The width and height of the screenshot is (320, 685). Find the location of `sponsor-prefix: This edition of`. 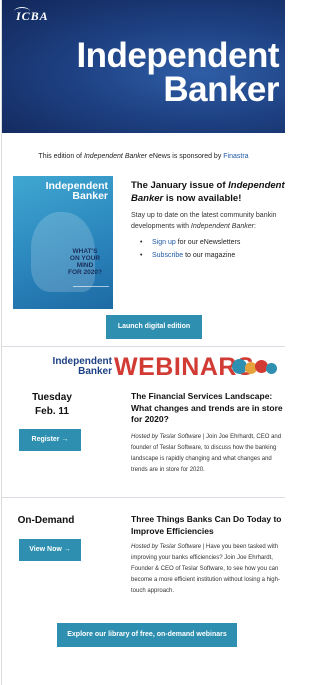

sponsor-prefix: This edition of is located at coordinates (61, 156).